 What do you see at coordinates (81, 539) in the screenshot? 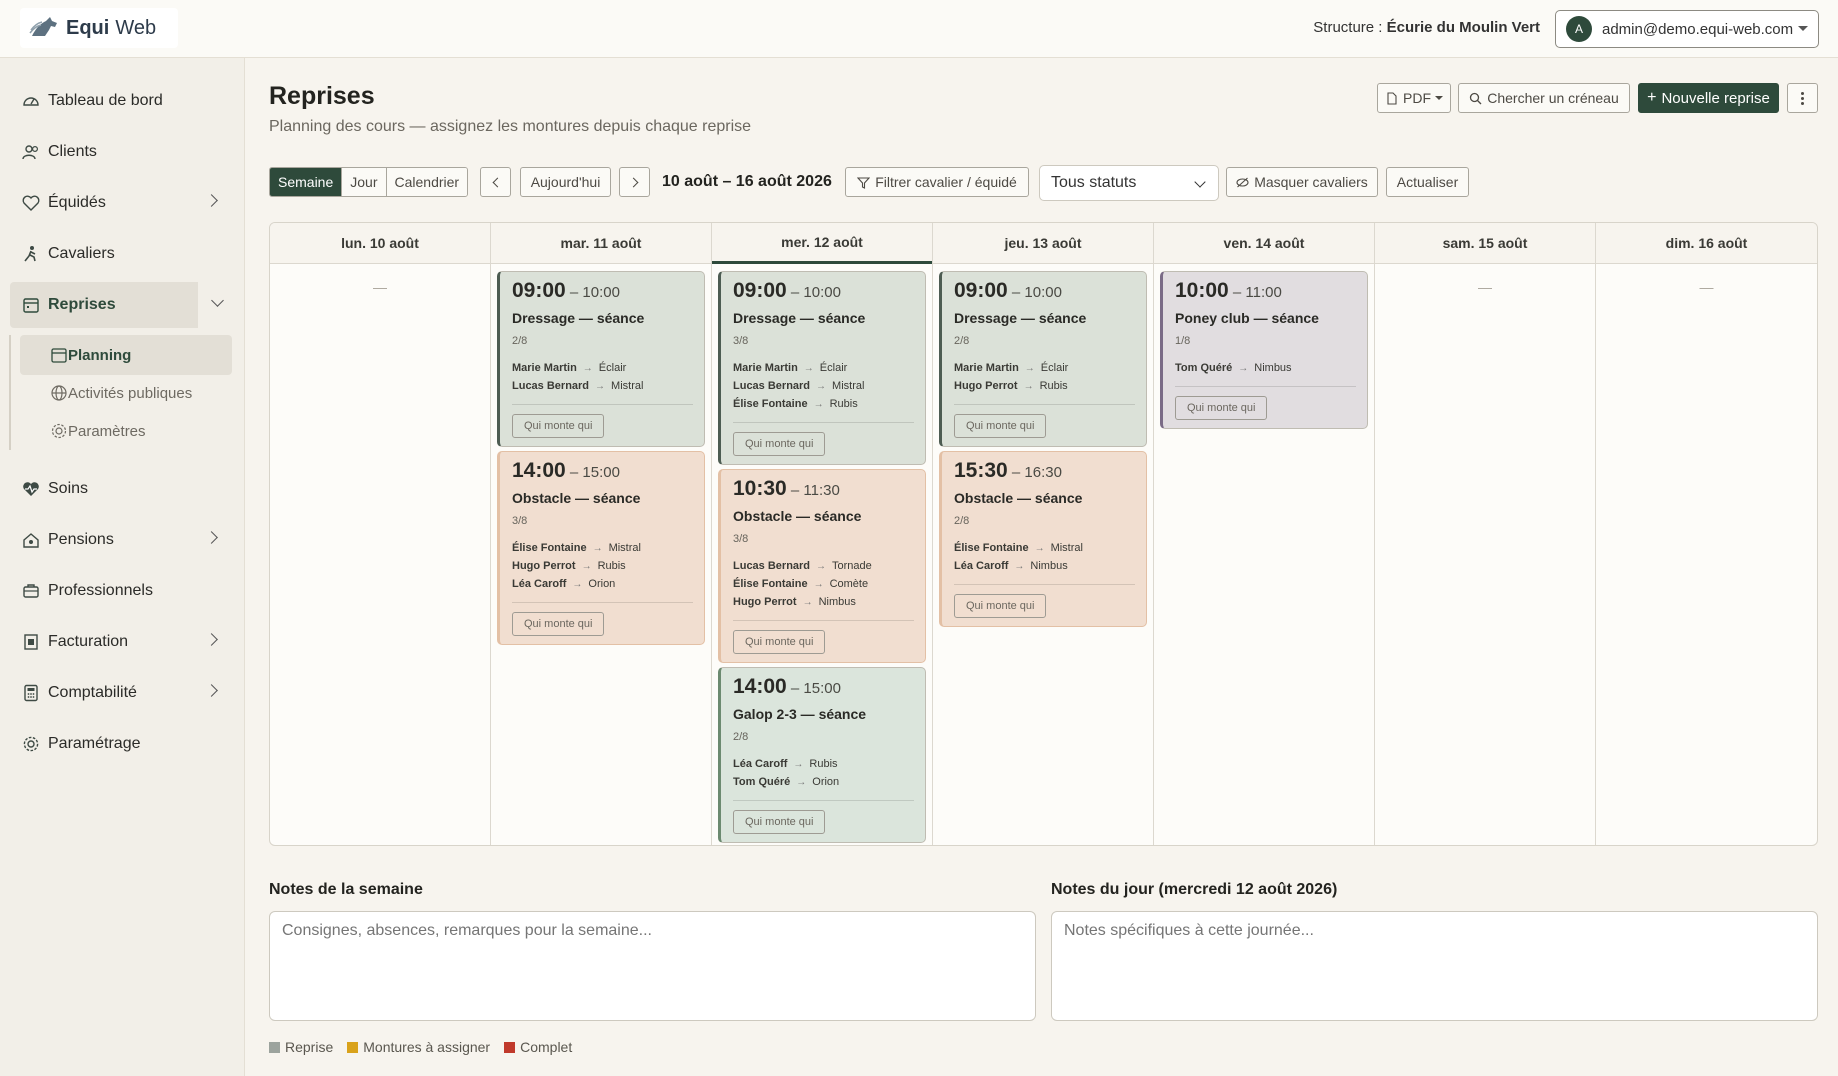
I see `sidebar-item-label: Pensions` at bounding box center [81, 539].